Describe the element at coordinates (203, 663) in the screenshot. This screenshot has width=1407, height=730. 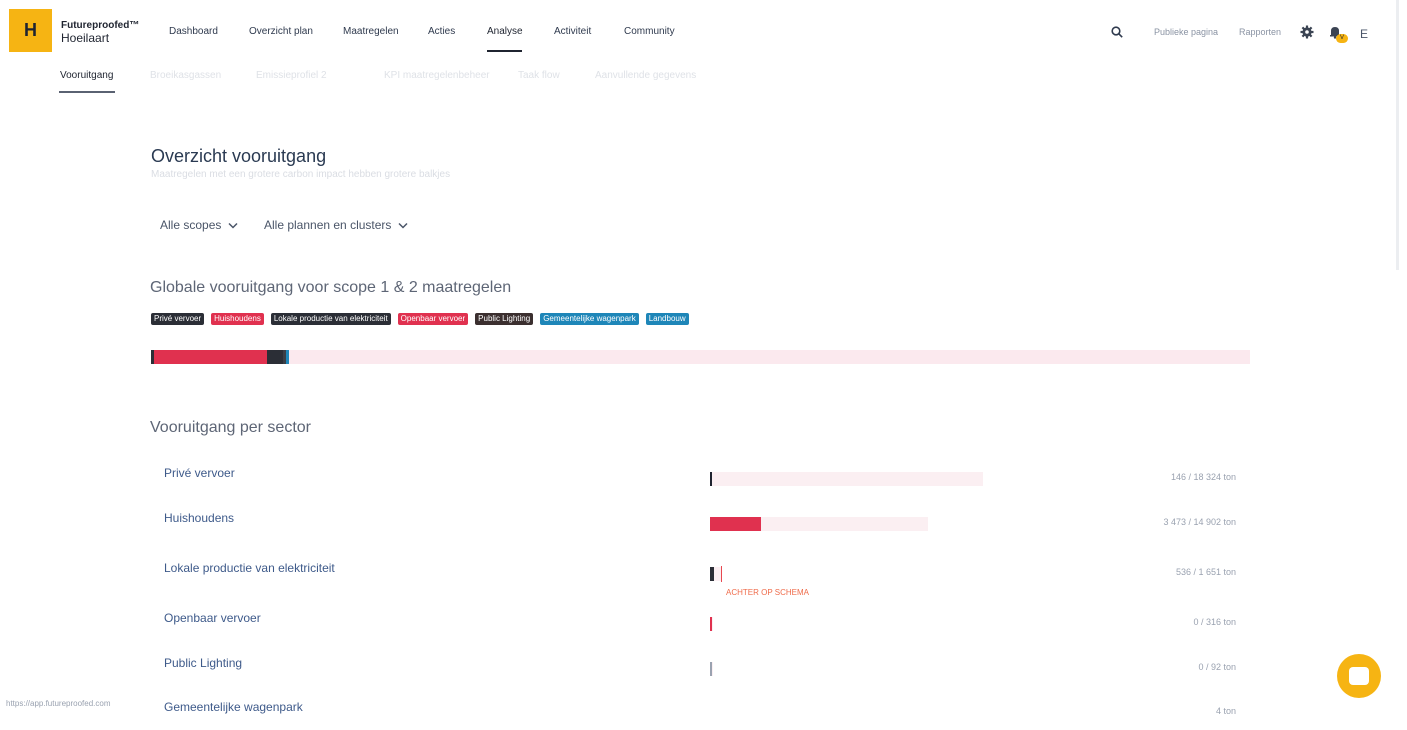
I see `sector-name: Public Lighting` at that location.